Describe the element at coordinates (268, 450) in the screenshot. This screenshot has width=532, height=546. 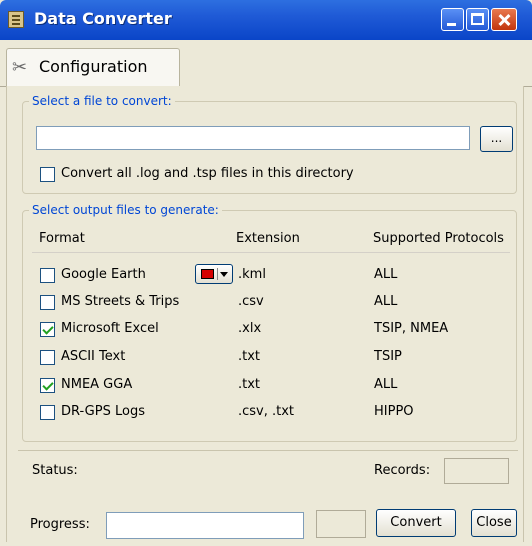
I see `divider` at that location.